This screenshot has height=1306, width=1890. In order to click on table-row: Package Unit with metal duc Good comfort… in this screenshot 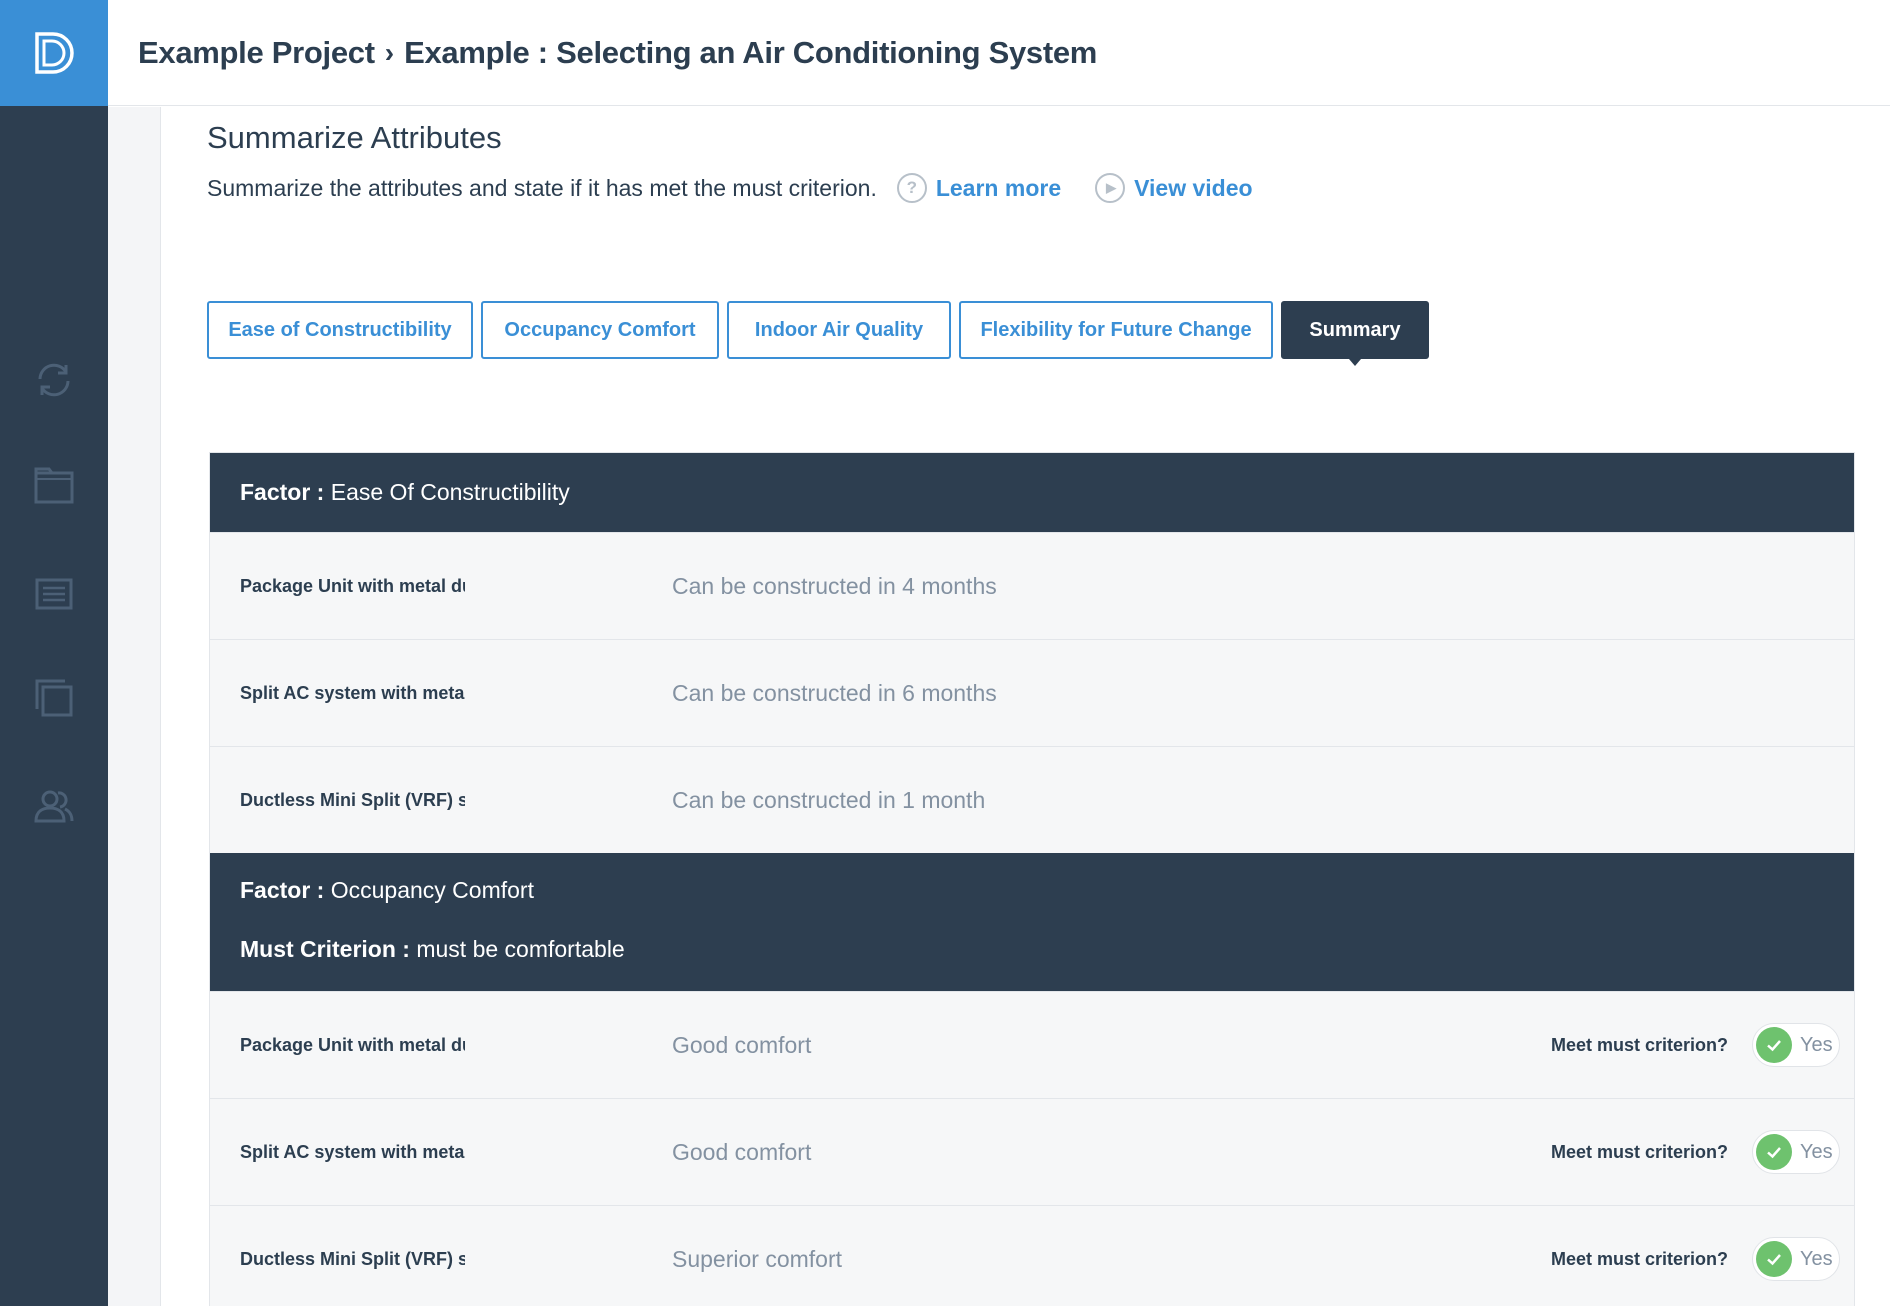, I will do `click(1032, 1044)`.